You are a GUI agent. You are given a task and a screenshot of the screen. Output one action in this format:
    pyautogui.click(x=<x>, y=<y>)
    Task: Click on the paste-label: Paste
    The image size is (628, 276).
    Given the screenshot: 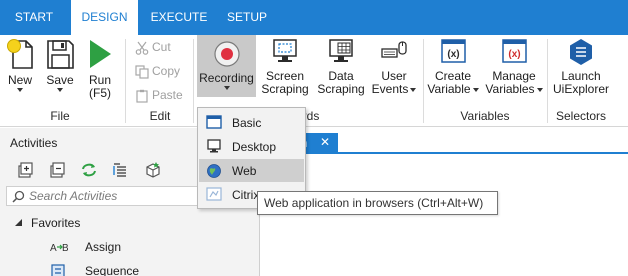 What is the action you would take?
    pyautogui.click(x=167, y=95)
    